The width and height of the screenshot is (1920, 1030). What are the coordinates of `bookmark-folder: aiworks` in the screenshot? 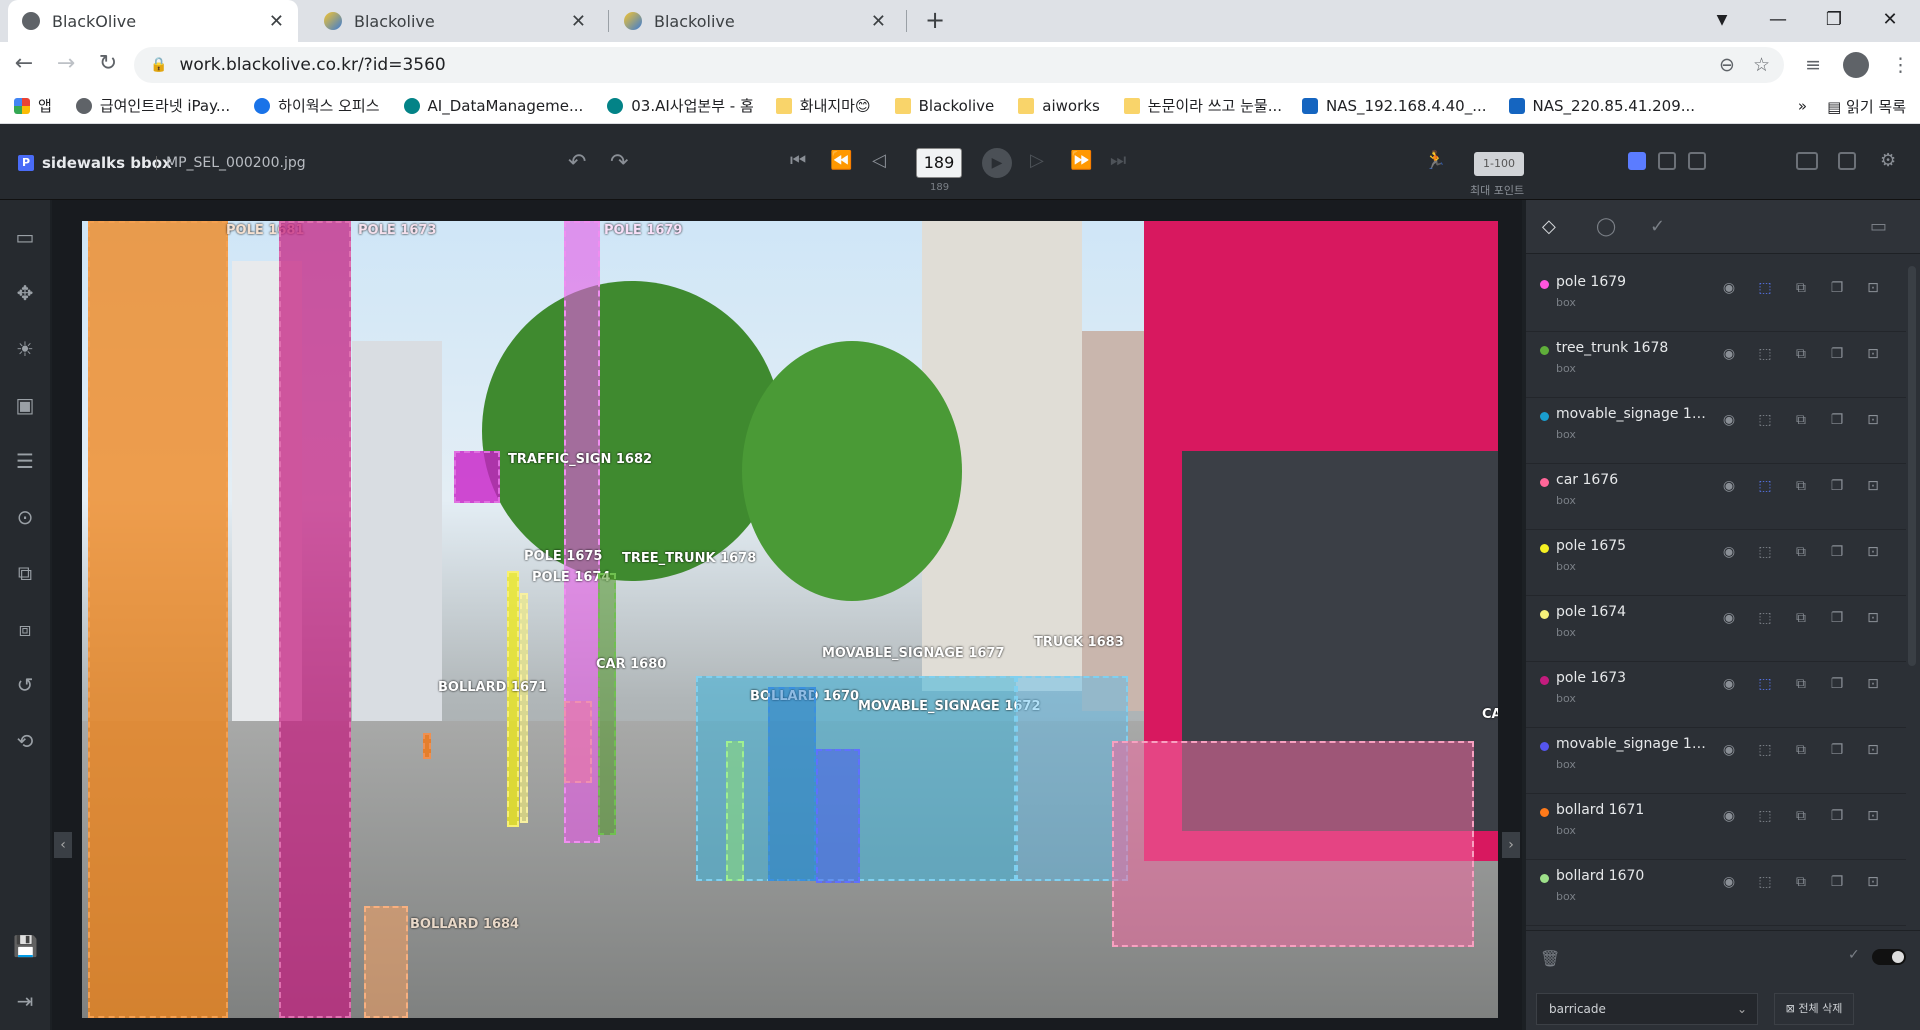 It's located at (1059, 106).